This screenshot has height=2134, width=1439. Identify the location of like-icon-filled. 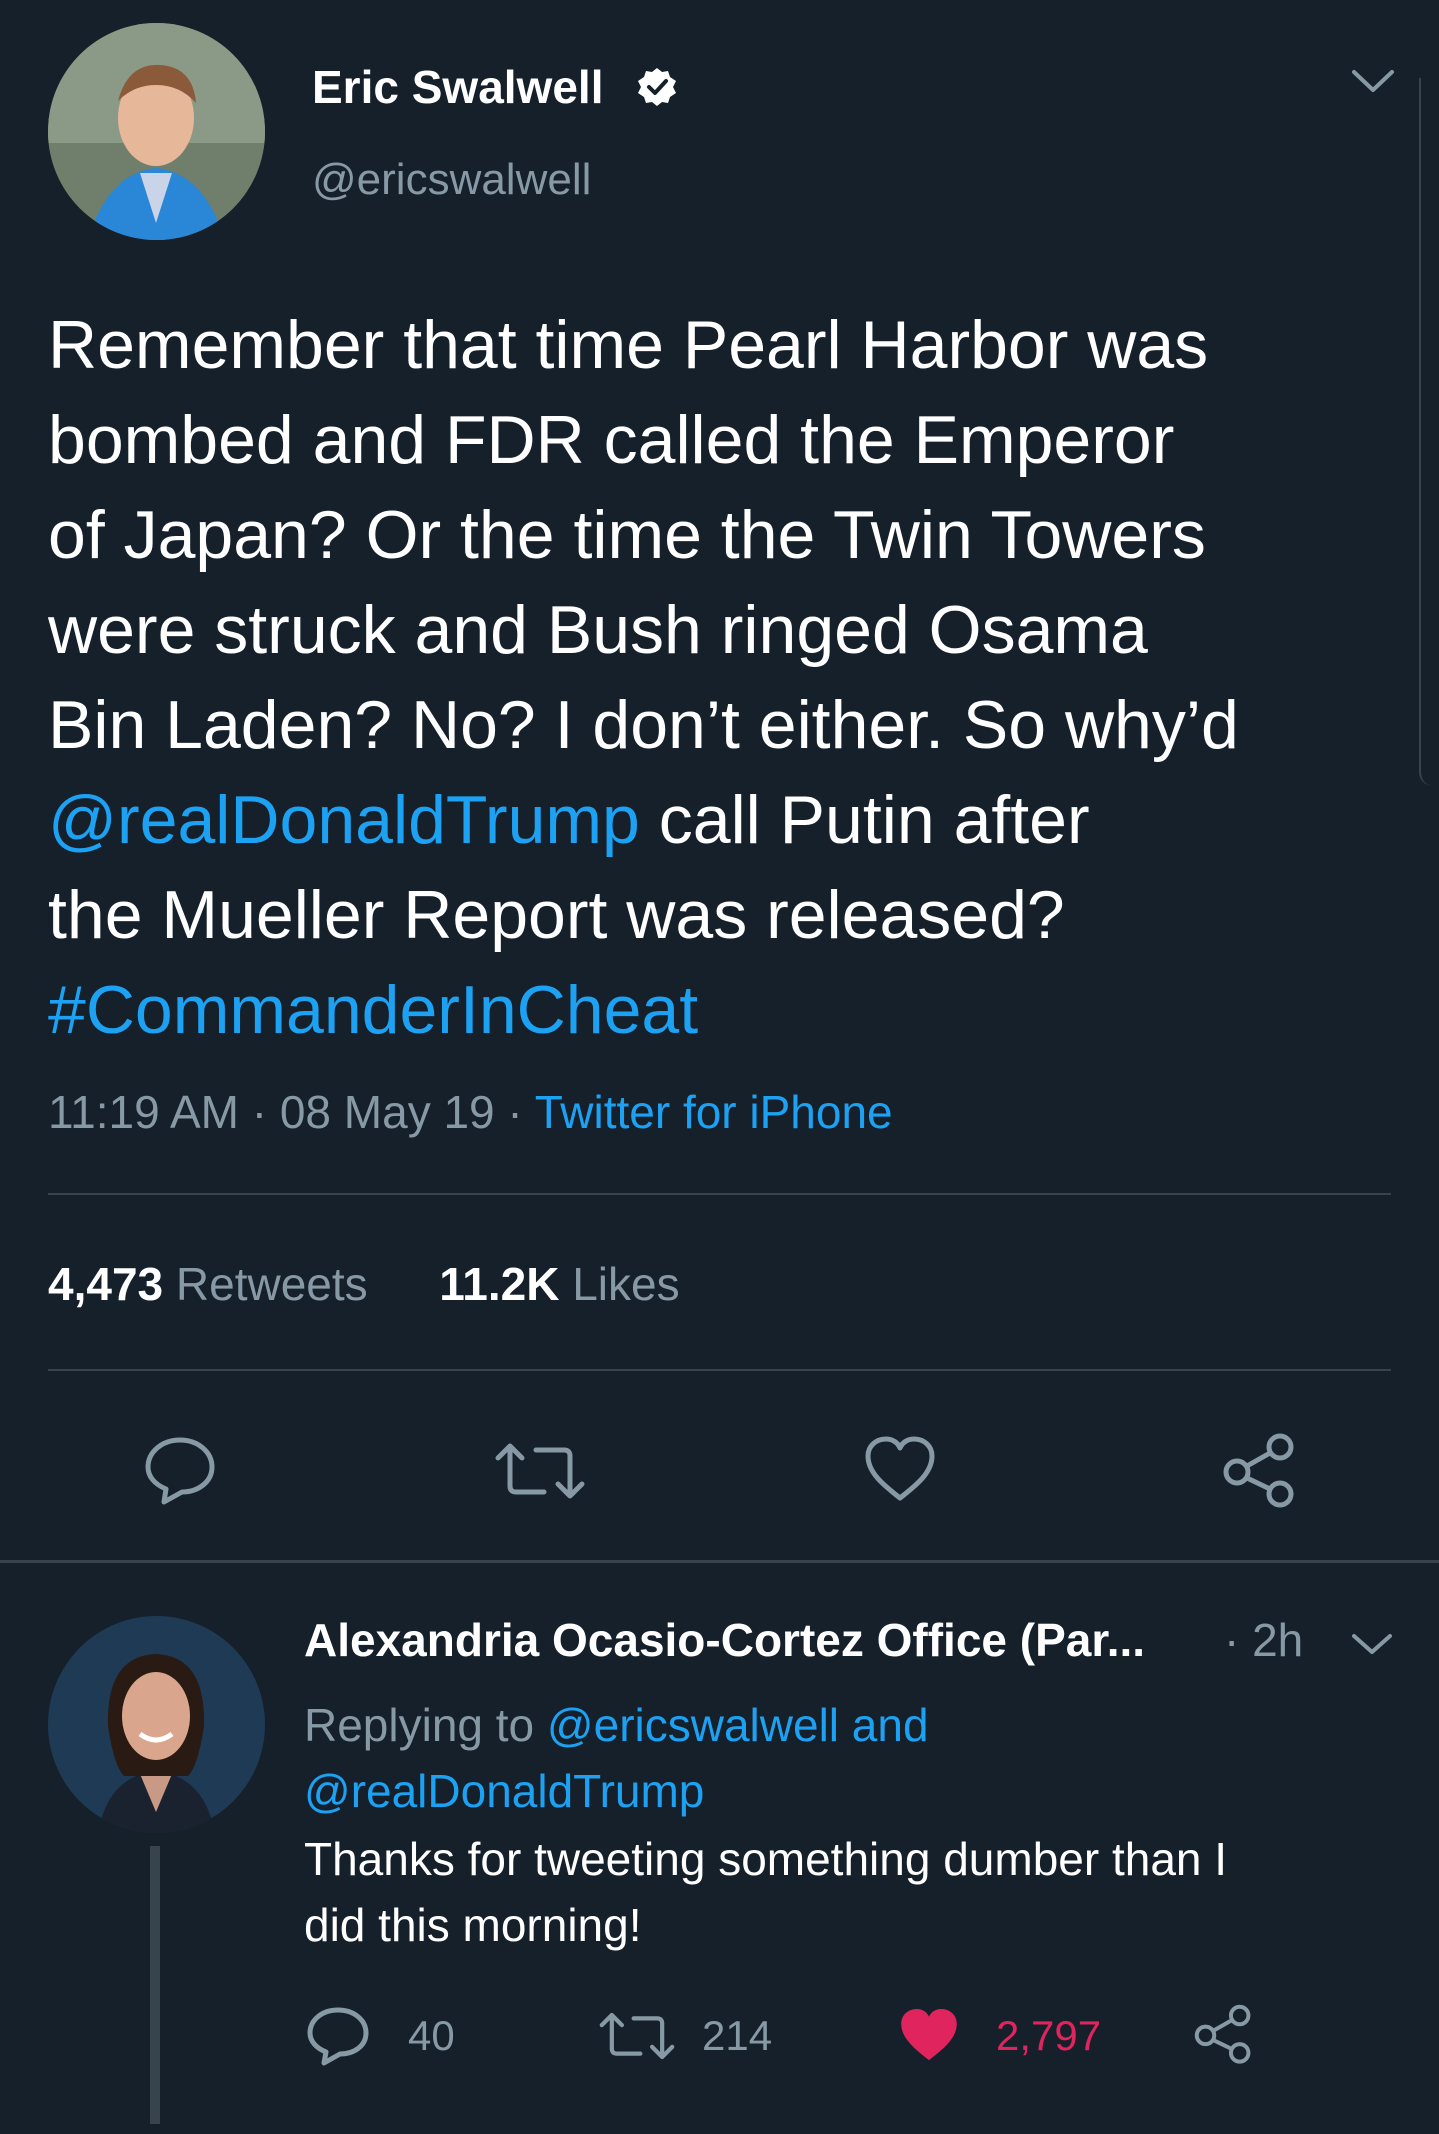
(929, 2035).